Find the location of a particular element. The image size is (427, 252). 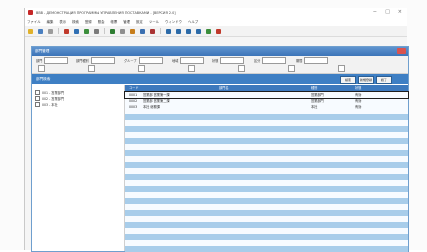

open-icon is located at coordinates (30, 31).